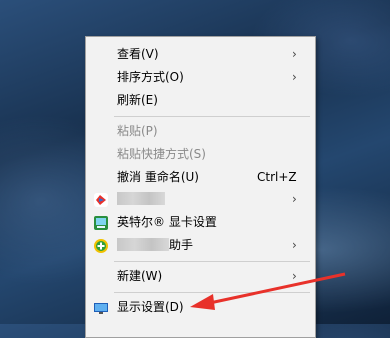 The image size is (390, 338). I want to click on menu-item-undo-shortcut: Ctrl+Z, so click(277, 177).